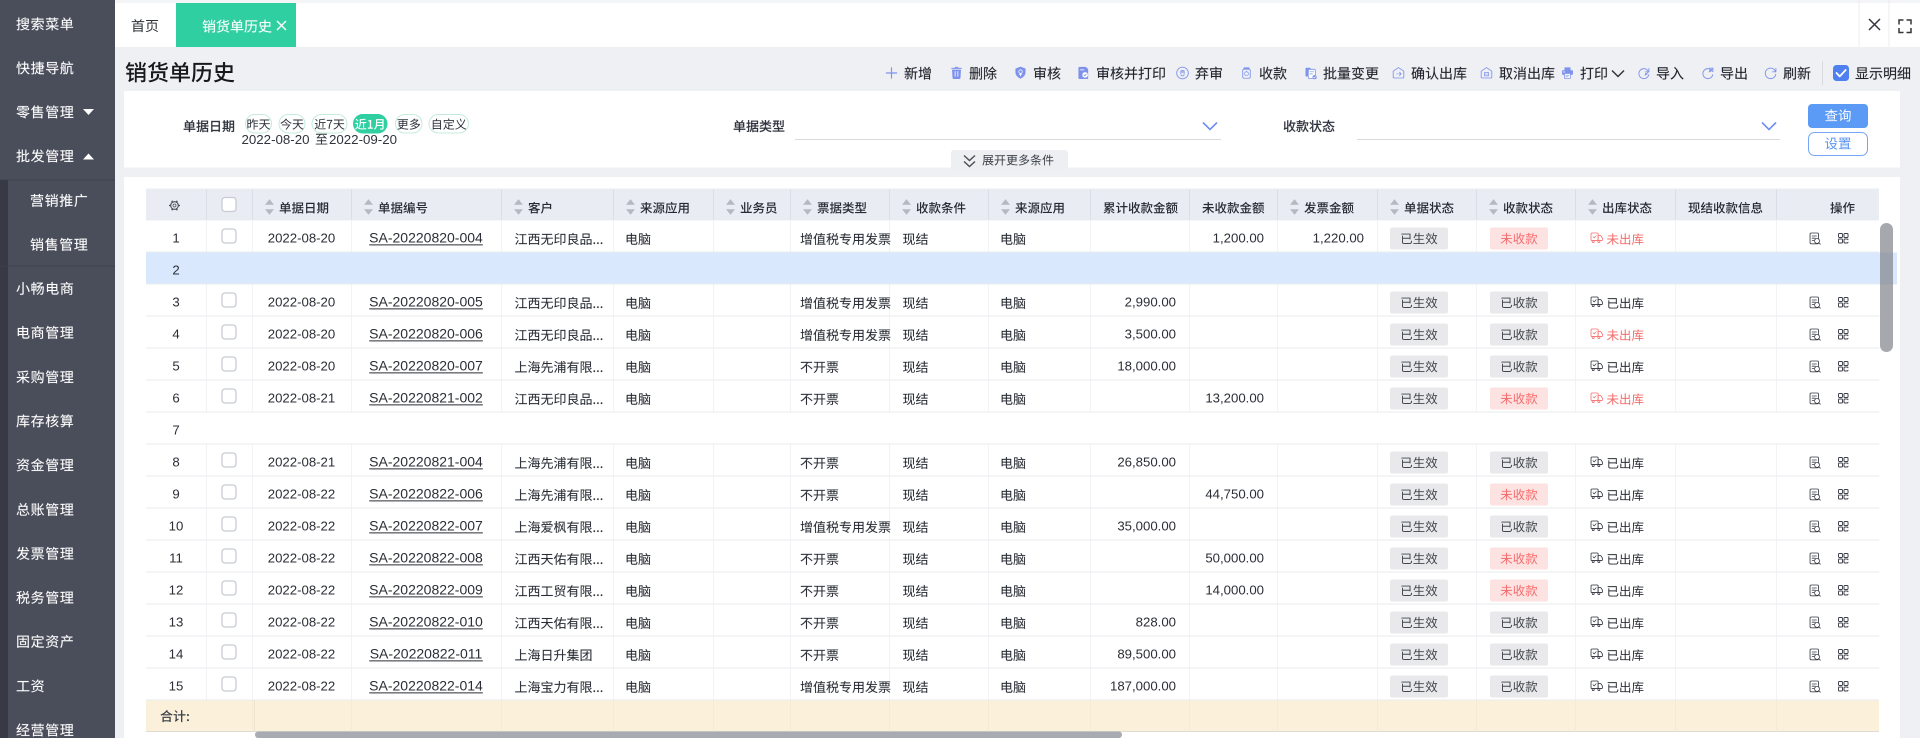  I want to click on svg-text: 2022-09-20, so click(363, 139).